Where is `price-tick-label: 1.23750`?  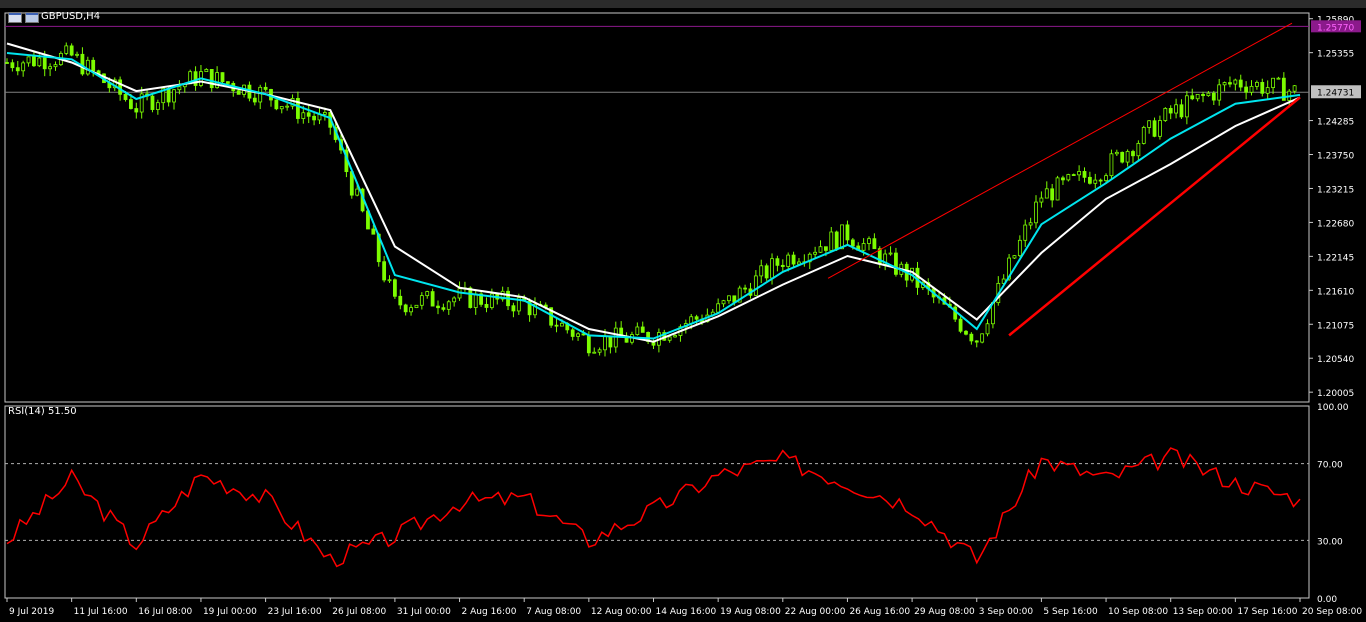
price-tick-label: 1.23750 is located at coordinates (1335, 157).